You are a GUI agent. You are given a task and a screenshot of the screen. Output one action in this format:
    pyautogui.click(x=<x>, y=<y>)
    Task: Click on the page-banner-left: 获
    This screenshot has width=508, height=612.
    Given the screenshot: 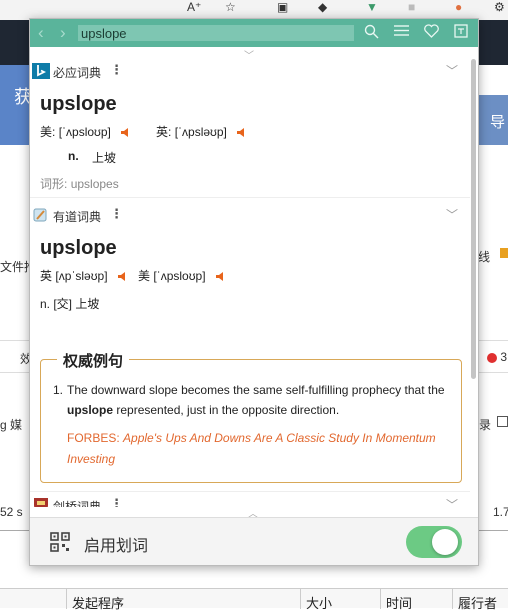 What is the action you would take?
    pyautogui.click(x=16, y=105)
    